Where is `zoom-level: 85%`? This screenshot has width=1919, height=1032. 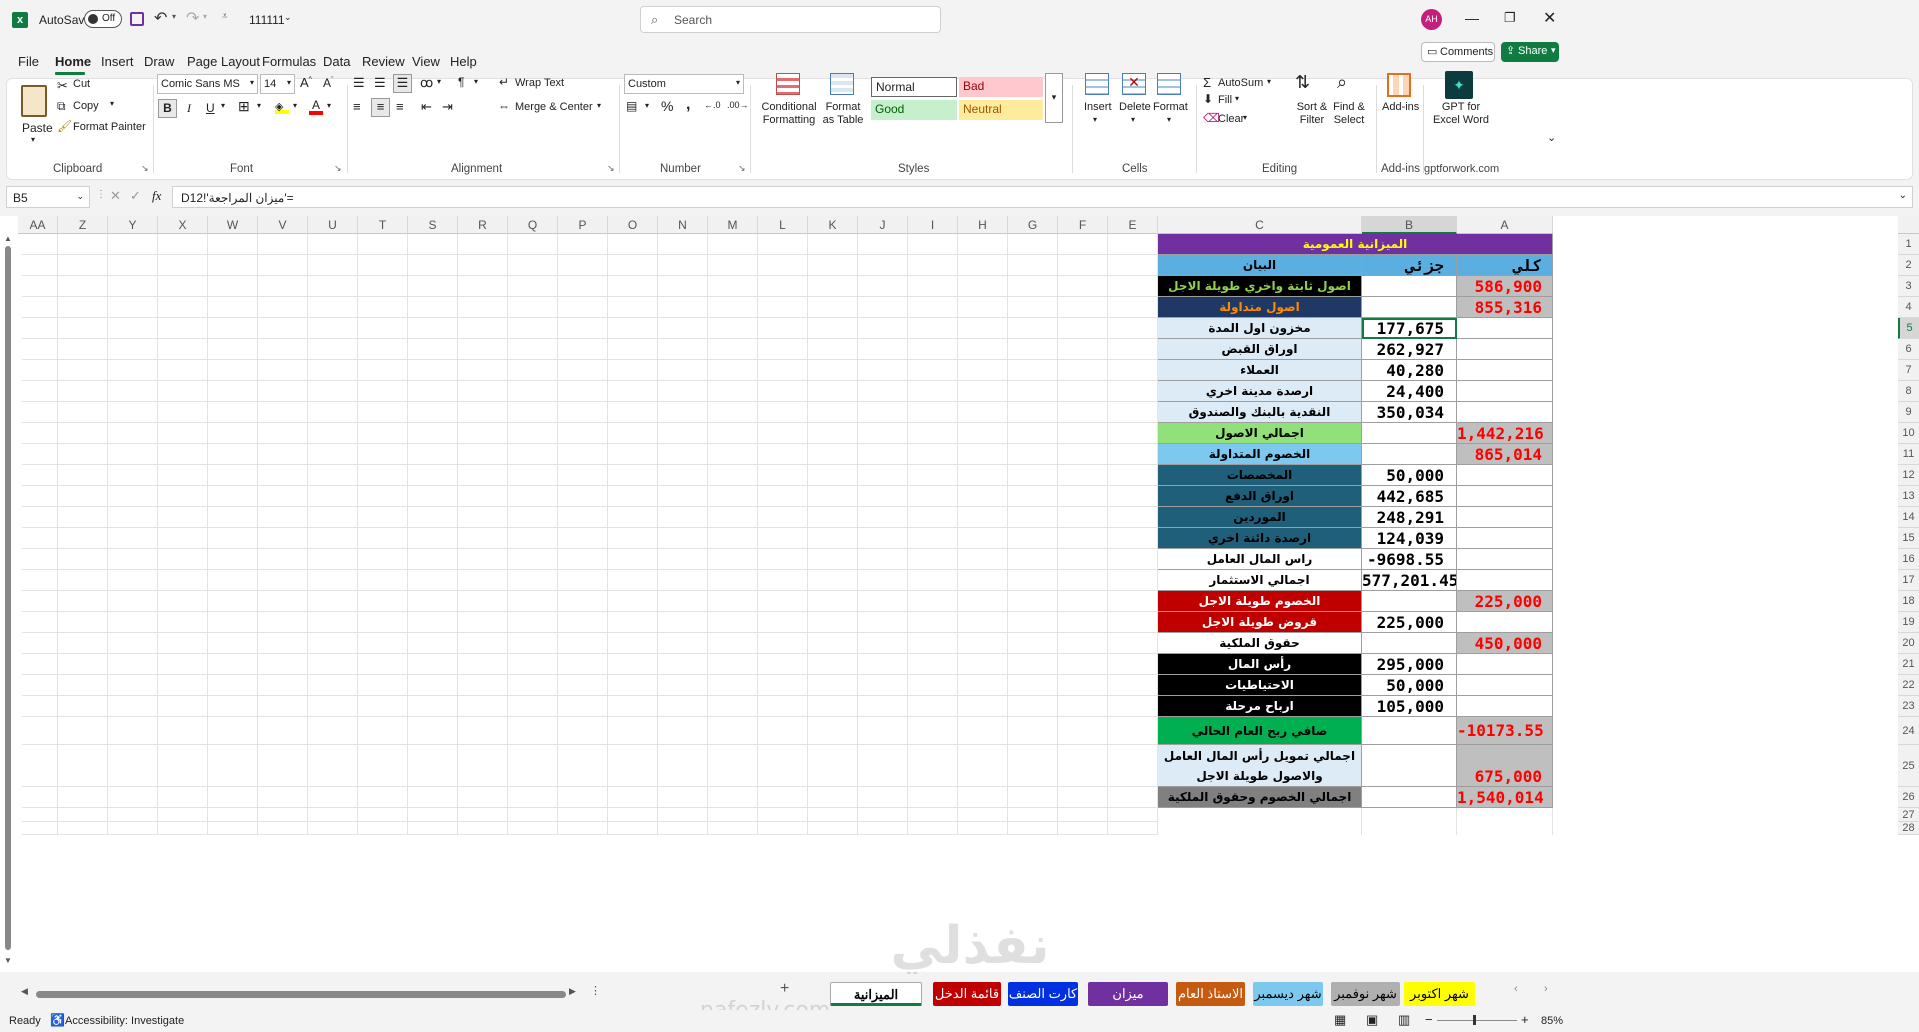 zoom-level: 85% is located at coordinates (1552, 1021).